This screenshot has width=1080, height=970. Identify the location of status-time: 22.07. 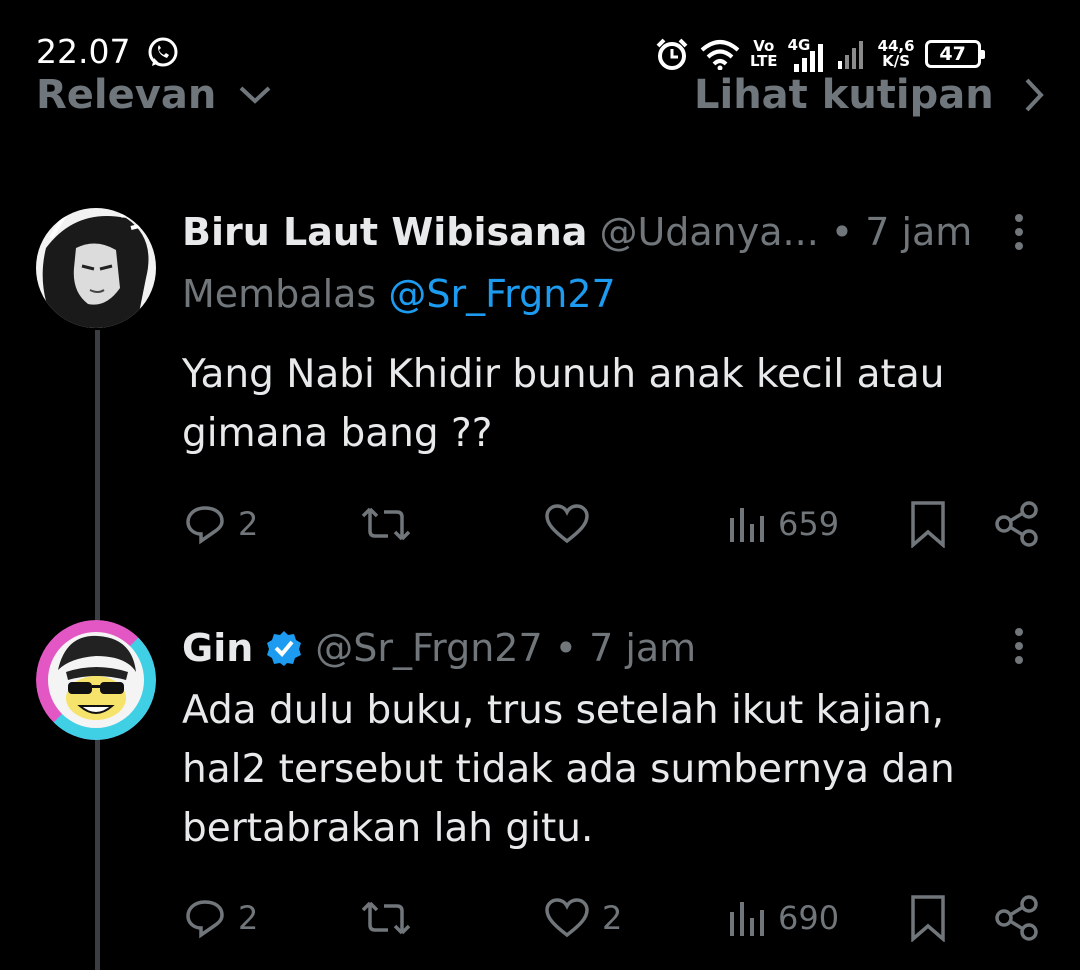
(83, 51).